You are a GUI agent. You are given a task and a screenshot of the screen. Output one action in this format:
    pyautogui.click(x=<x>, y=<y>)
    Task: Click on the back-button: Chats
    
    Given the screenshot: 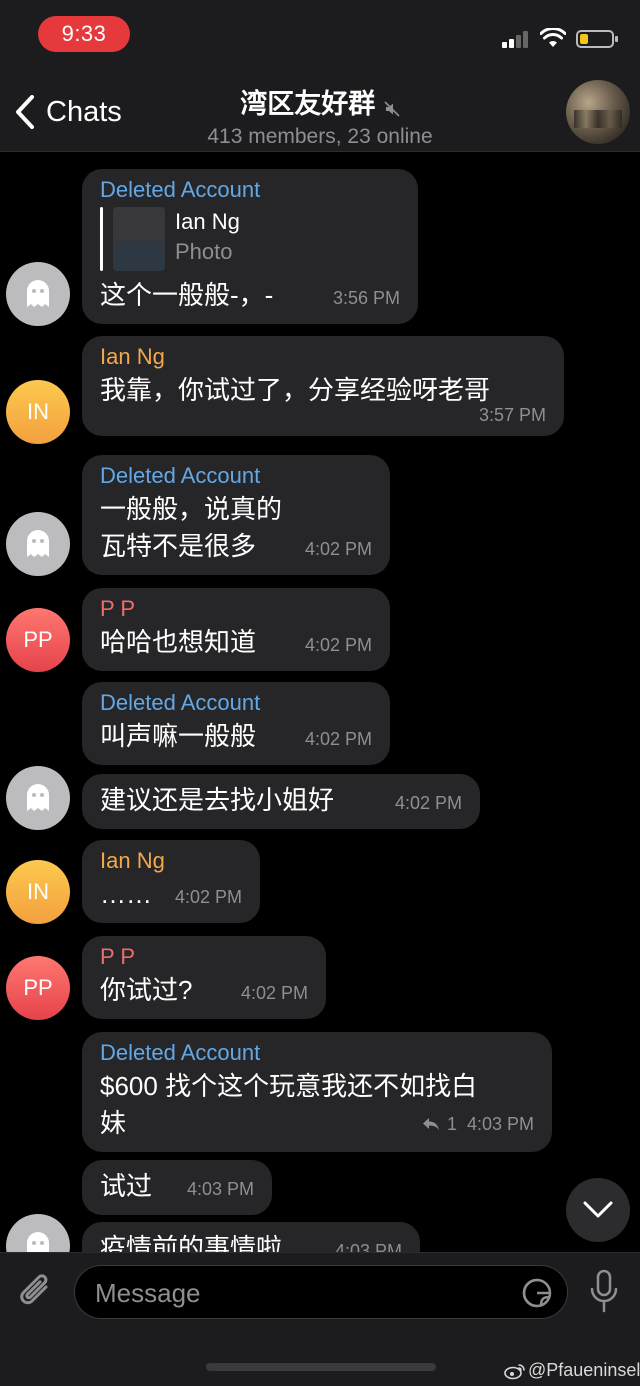 What is the action you would take?
    pyautogui.click(x=68, y=112)
    